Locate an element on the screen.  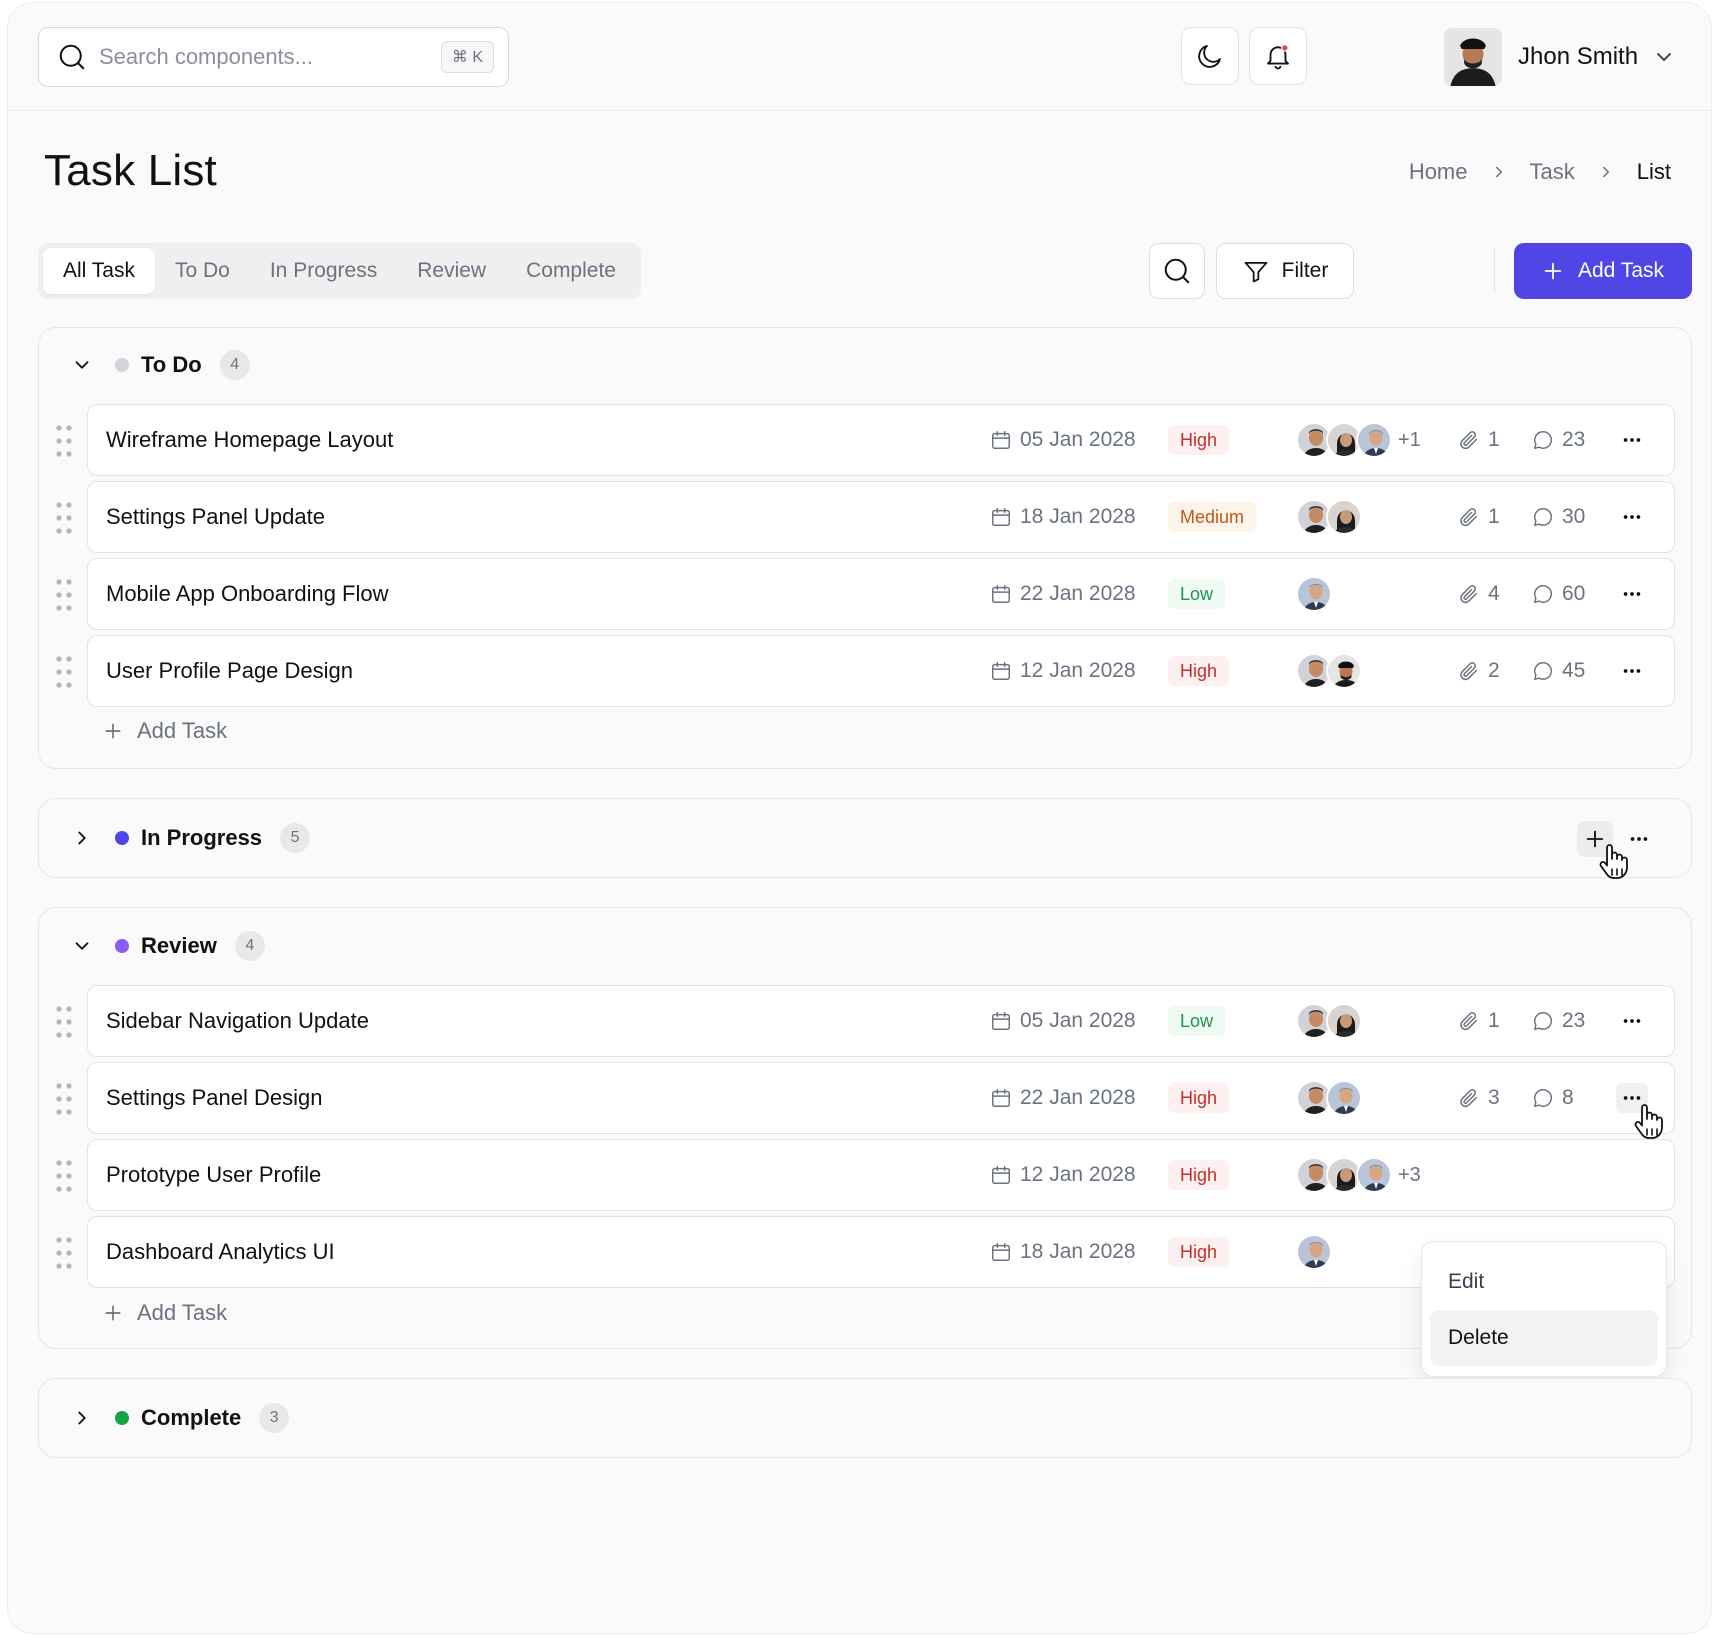
task-date: 22 Jan 2028 is located at coordinates (1063, 594).